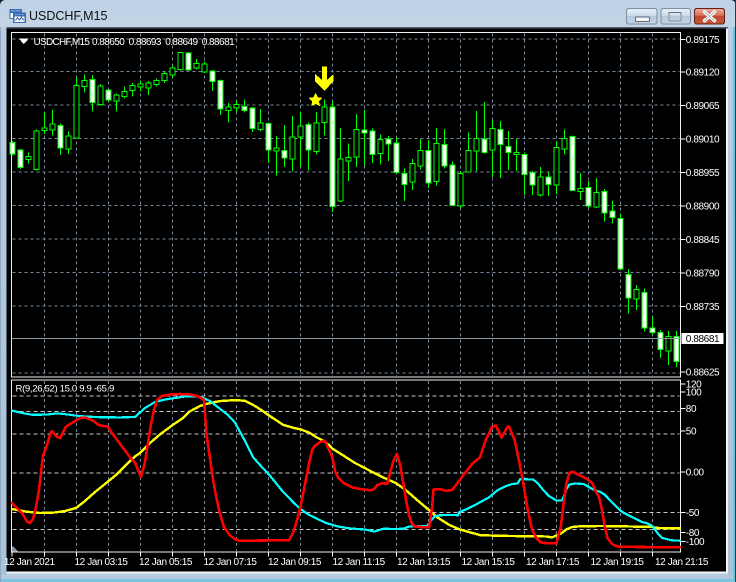 This screenshot has height=582, width=736. I want to click on svg-text: 0.88735, so click(703, 307).